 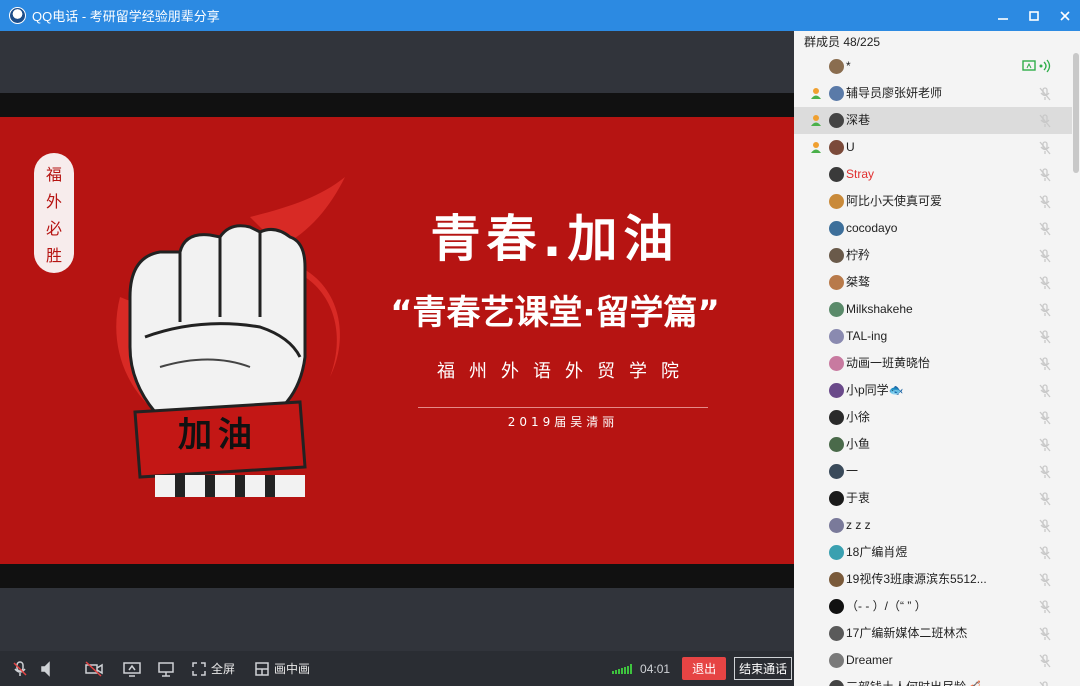 What do you see at coordinates (555, 313) in the screenshot?
I see `slide-subtitle: “青春艺课堂·留学篇”` at bounding box center [555, 313].